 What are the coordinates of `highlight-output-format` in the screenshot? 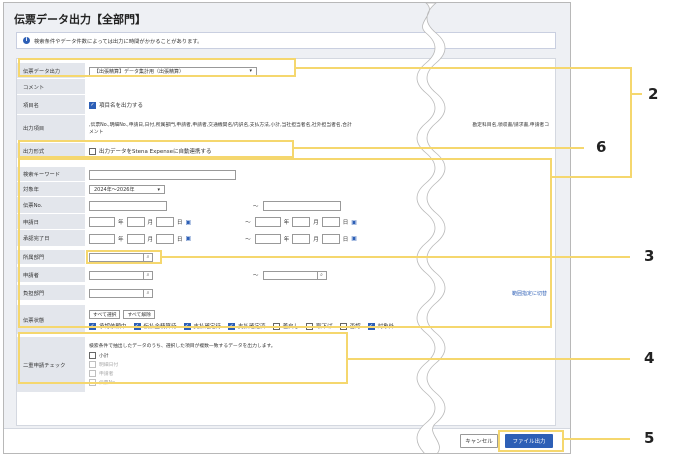 It's located at (156, 149).